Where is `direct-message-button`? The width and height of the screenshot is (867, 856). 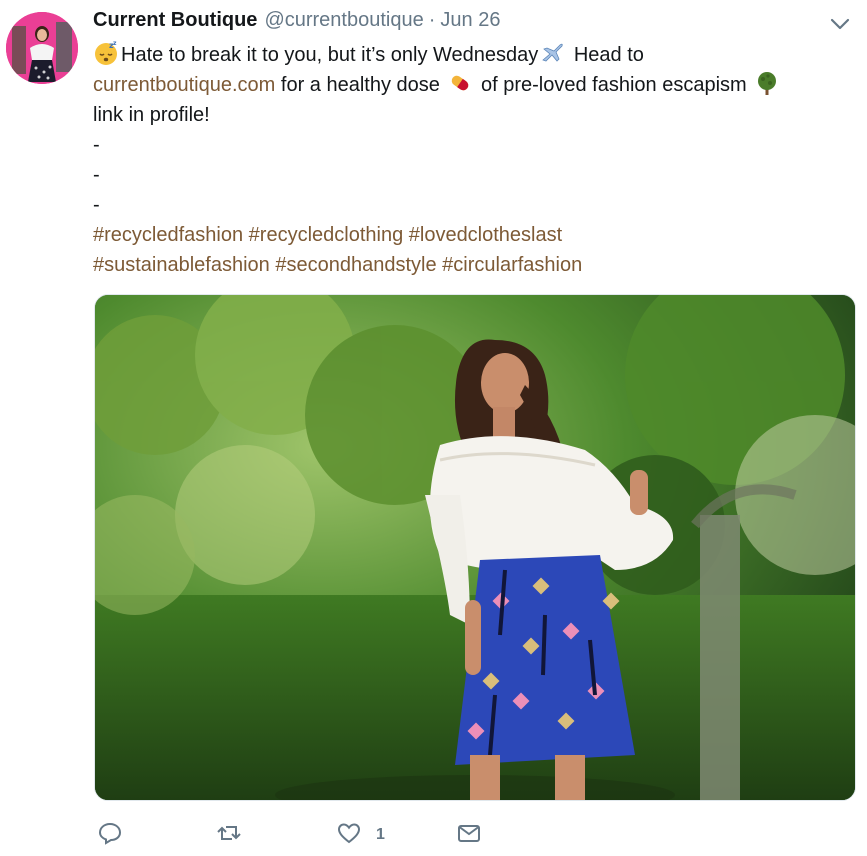
direct-message-button is located at coordinates (476, 835).